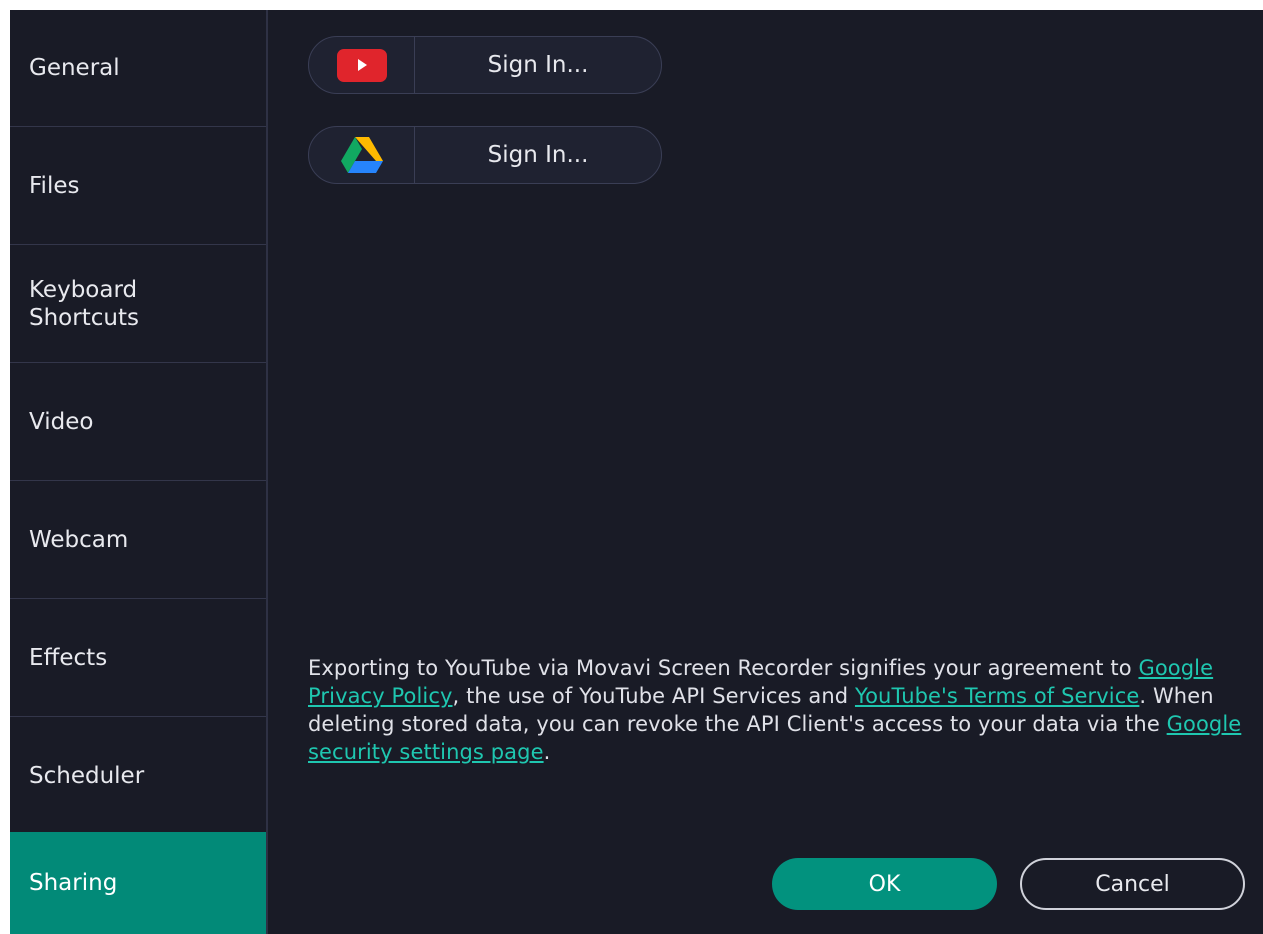 The width and height of the screenshot is (1263, 934). Describe the element at coordinates (87, 776) in the screenshot. I see `sidebar-item-label: Scheduler` at that location.